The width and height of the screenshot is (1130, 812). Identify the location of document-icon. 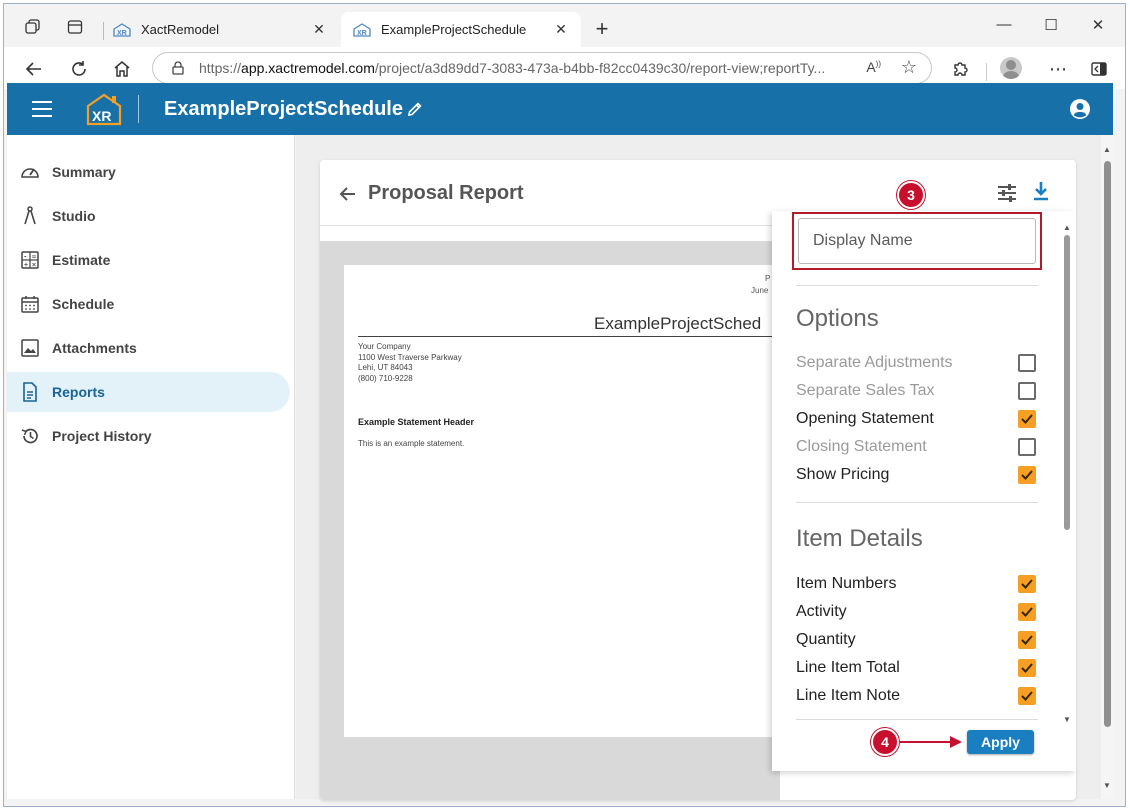
(30, 392).